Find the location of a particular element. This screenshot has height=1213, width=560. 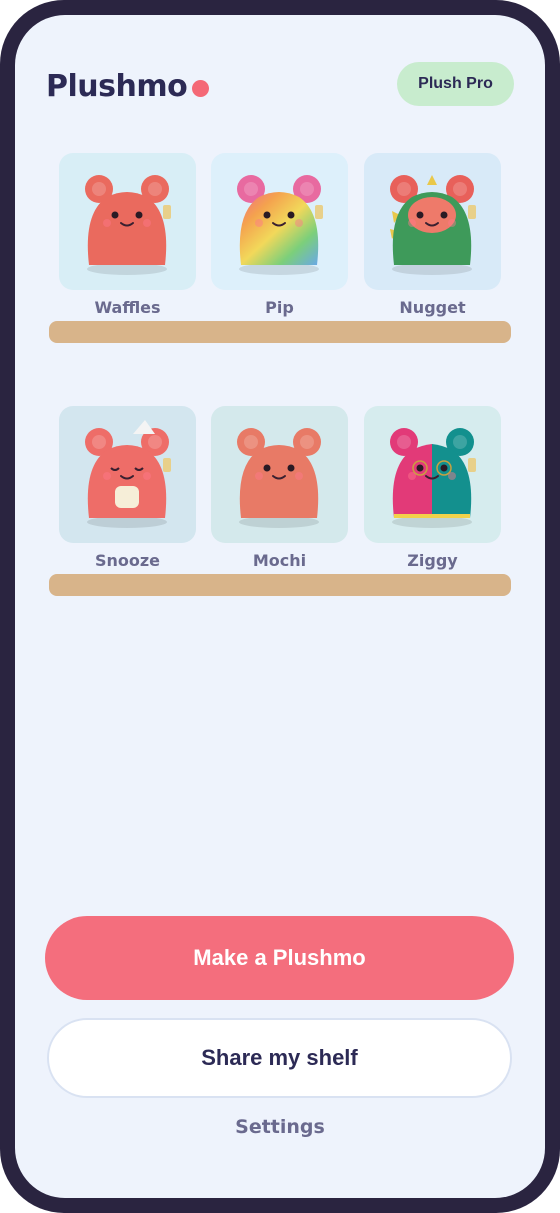

settings-link: Settings is located at coordinates (280, 1127).